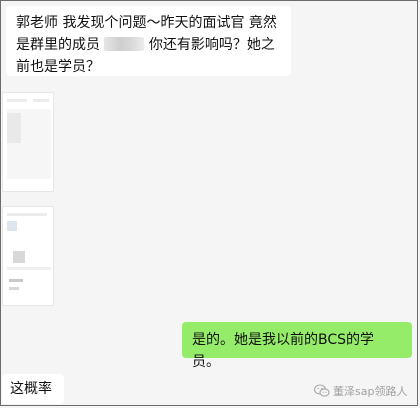  What do you see at coordinates (297, 346) in the screenshot?
I see `message-bubble-outgoing: 是的。她是我以前的BCS的学员。` at bounding box center [297, 346].